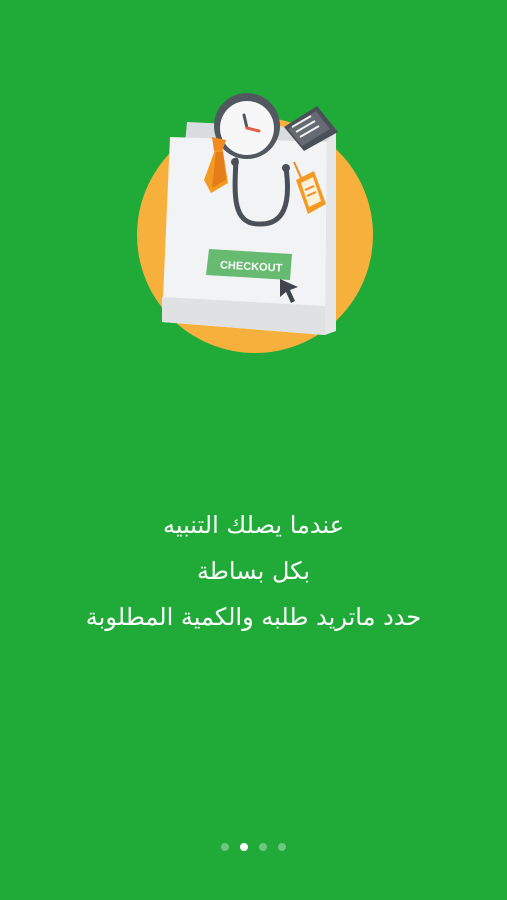 The width and height of the screenshot is (507, 900). Describe the element at coordinates (249, 264) in the screenshot. I see `checkout-button: CHECKOUT` at that location.